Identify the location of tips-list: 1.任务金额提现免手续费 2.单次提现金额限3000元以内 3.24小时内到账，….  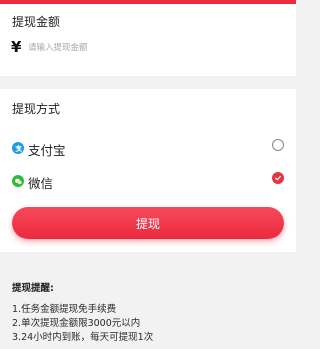
(82, 324).